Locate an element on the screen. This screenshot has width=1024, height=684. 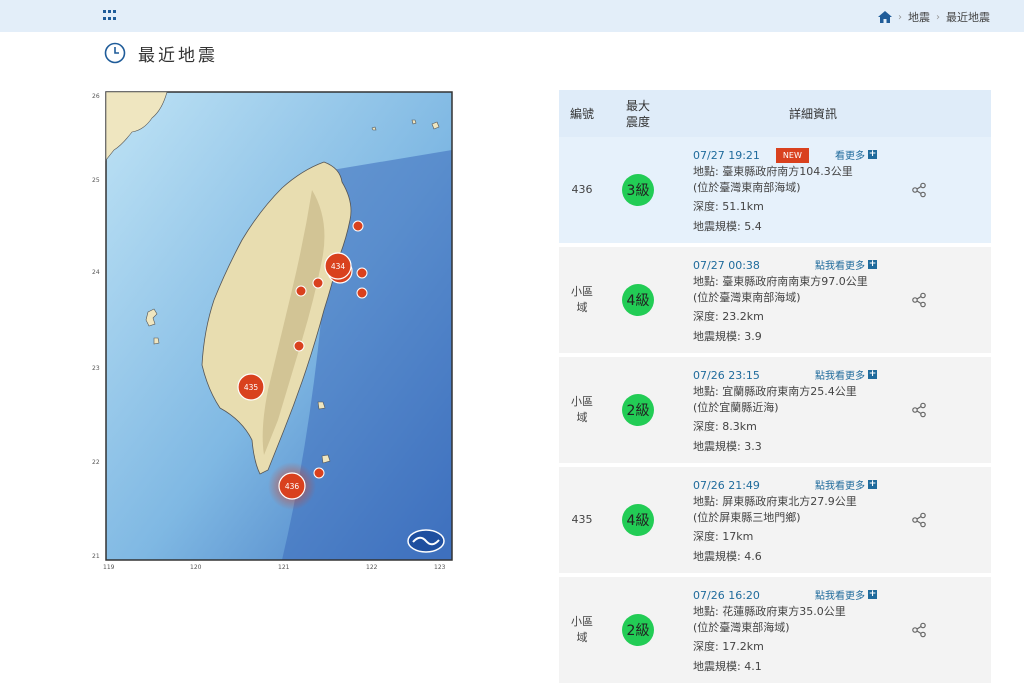
see-more-label: 看更多 is located at coordinates (850, 156).